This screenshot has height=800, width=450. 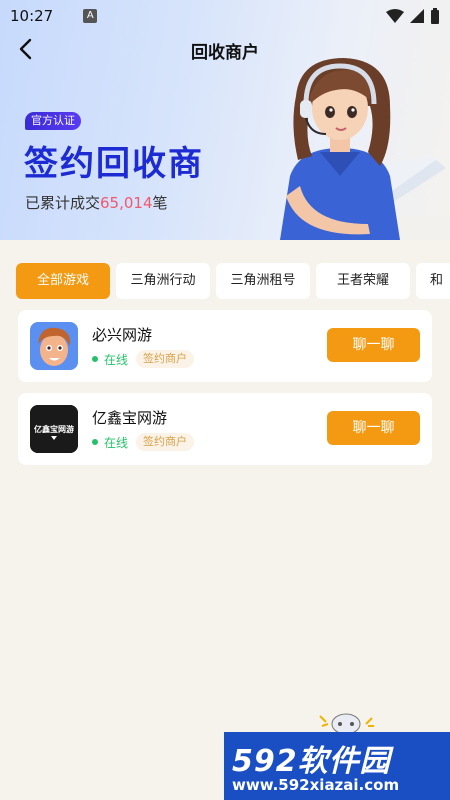 I want to click on notification-indicator: A, so click(x=90, y=16).